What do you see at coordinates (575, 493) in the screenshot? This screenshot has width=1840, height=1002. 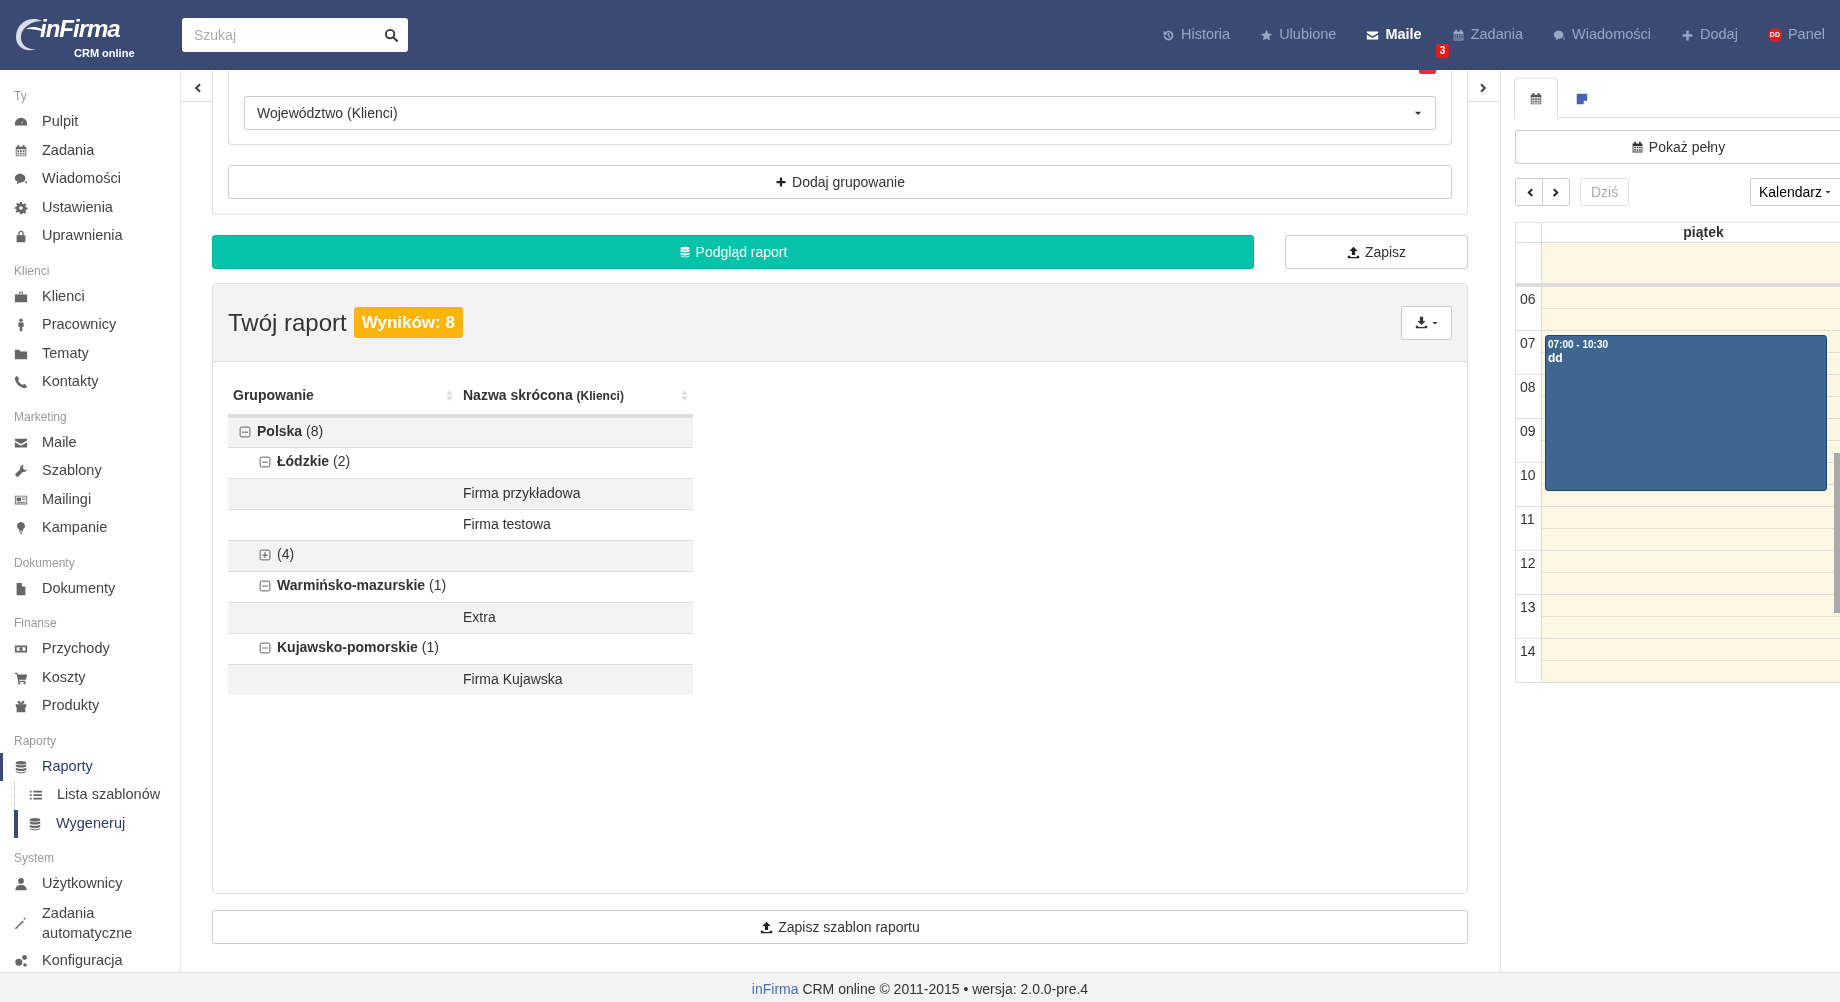 I see `table-cell: Firma przykładowa` at bounding box center [575, 493].